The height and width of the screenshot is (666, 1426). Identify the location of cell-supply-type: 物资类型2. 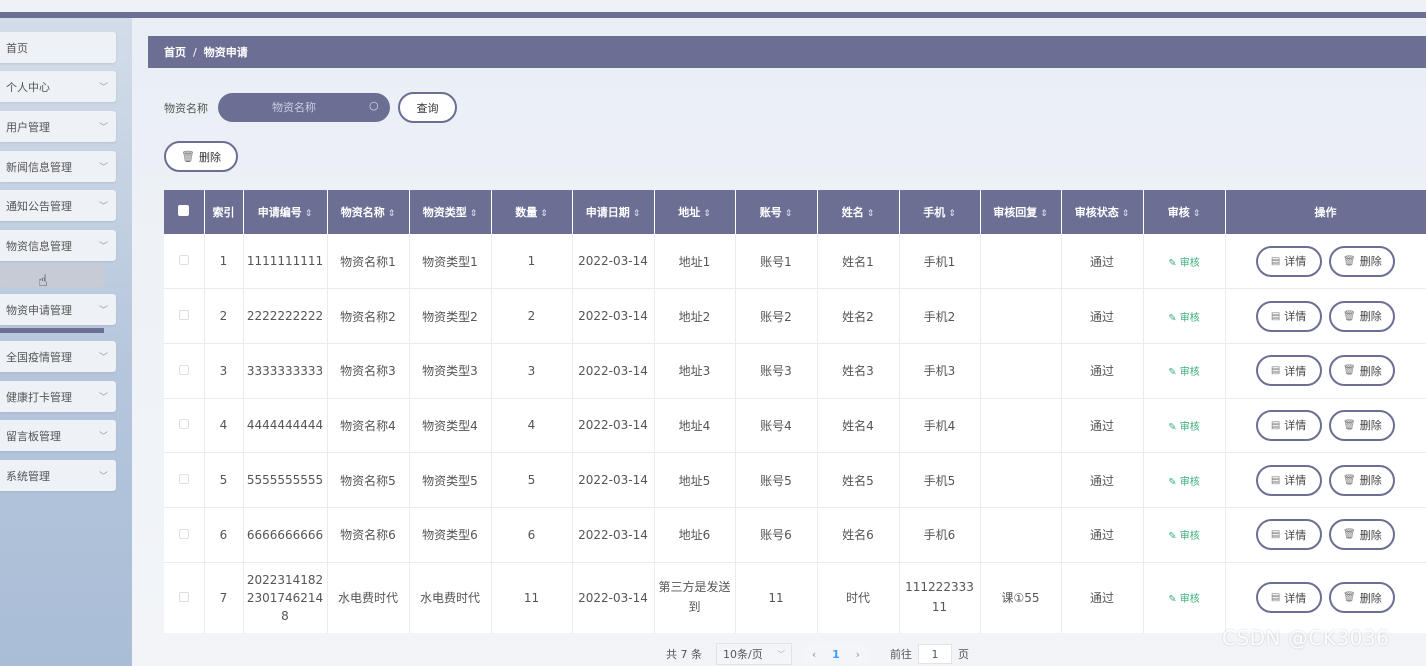
(450, 316).